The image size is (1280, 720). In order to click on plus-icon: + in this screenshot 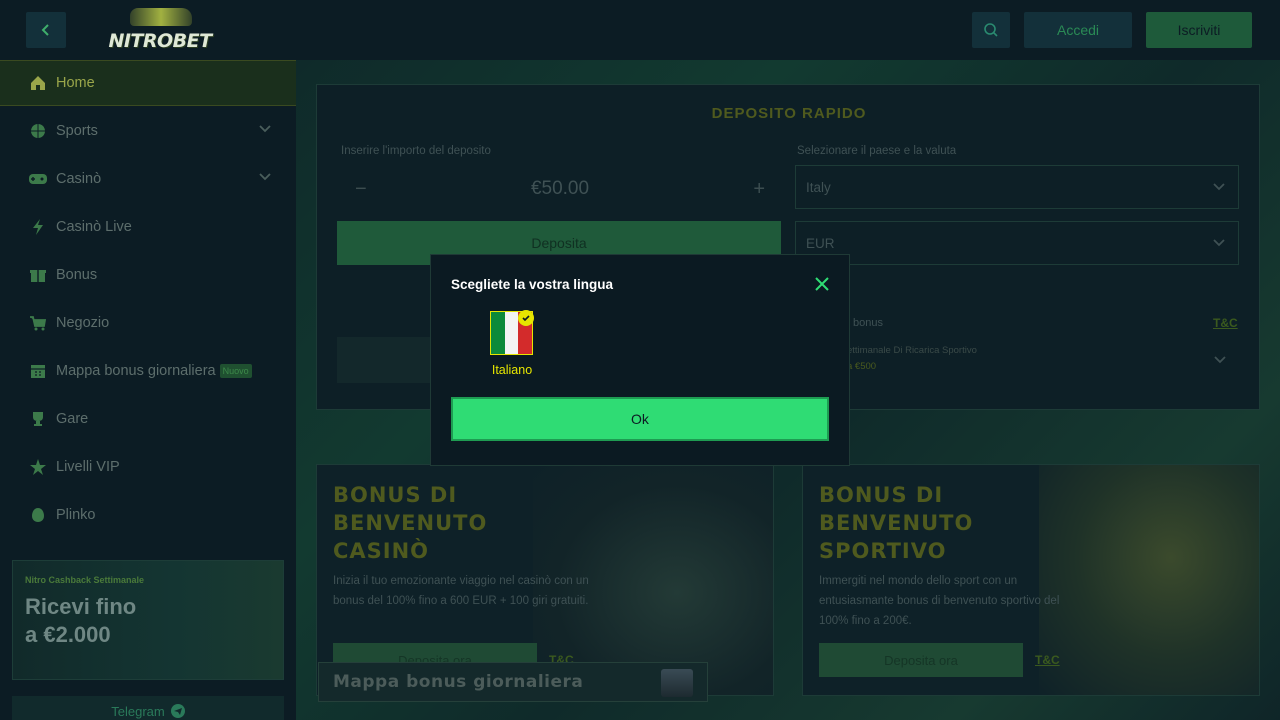, I will do `click(759, 189)`.